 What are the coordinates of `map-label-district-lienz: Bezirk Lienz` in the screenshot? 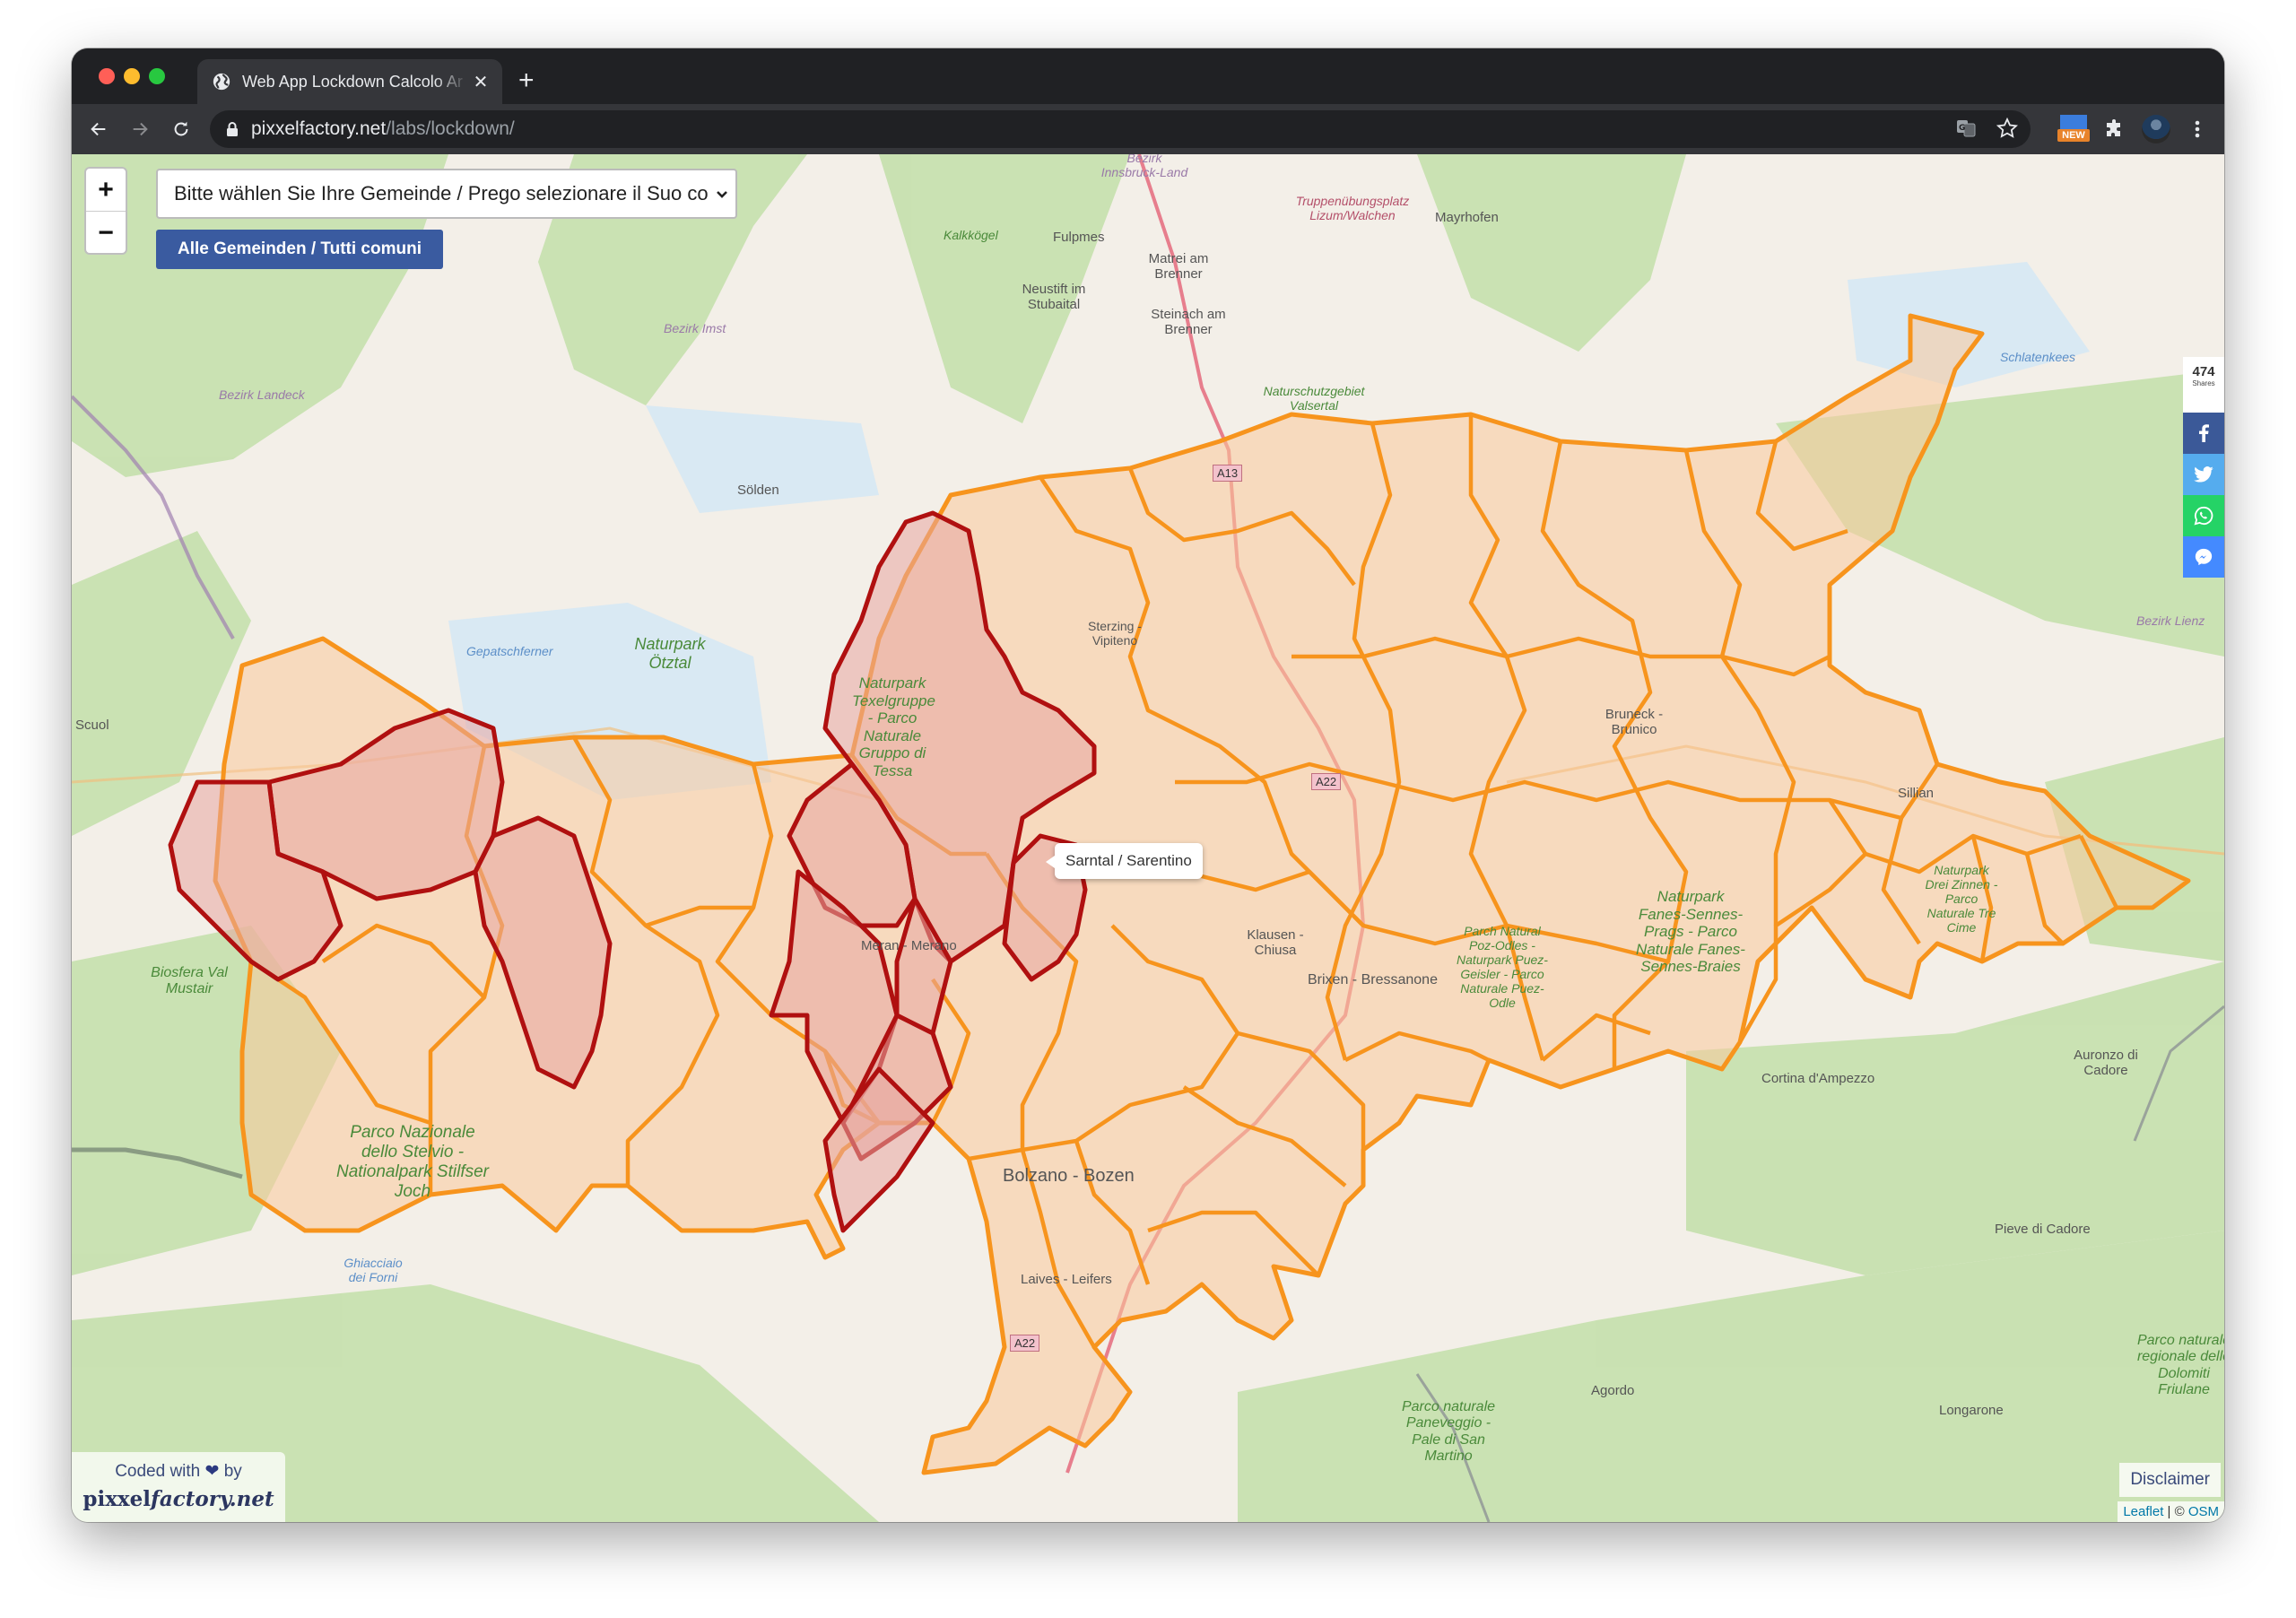 It's located at (2170, 620).